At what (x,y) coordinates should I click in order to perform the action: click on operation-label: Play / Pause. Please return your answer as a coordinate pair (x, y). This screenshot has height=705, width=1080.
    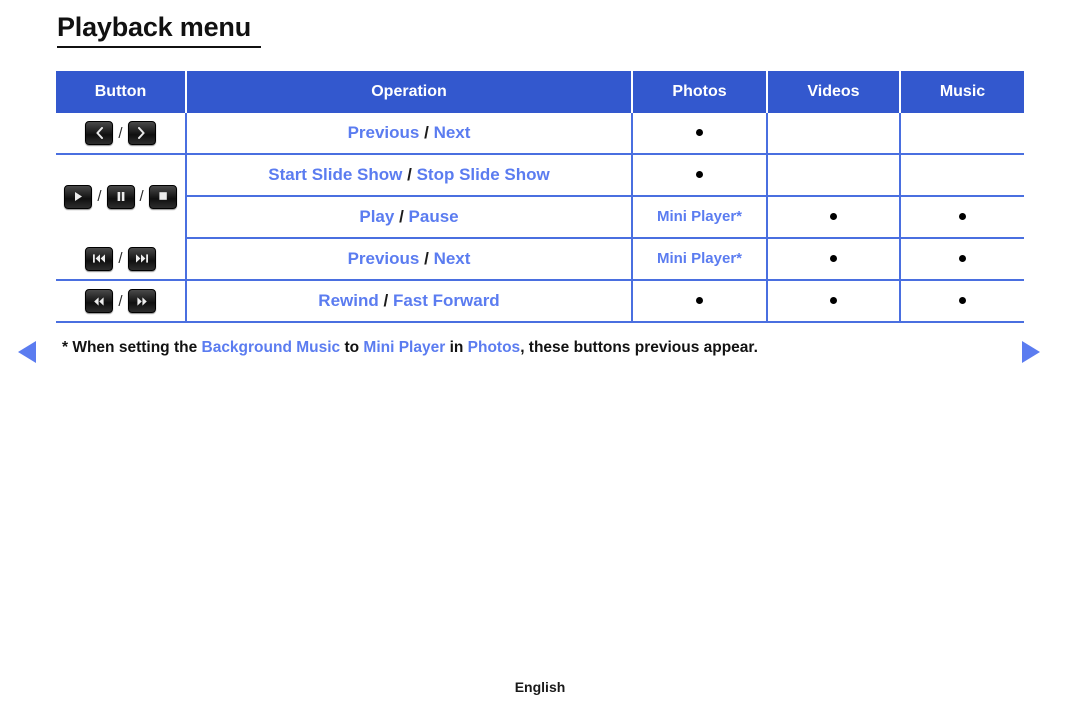
    Looking at the image, I should click on (409, 216).